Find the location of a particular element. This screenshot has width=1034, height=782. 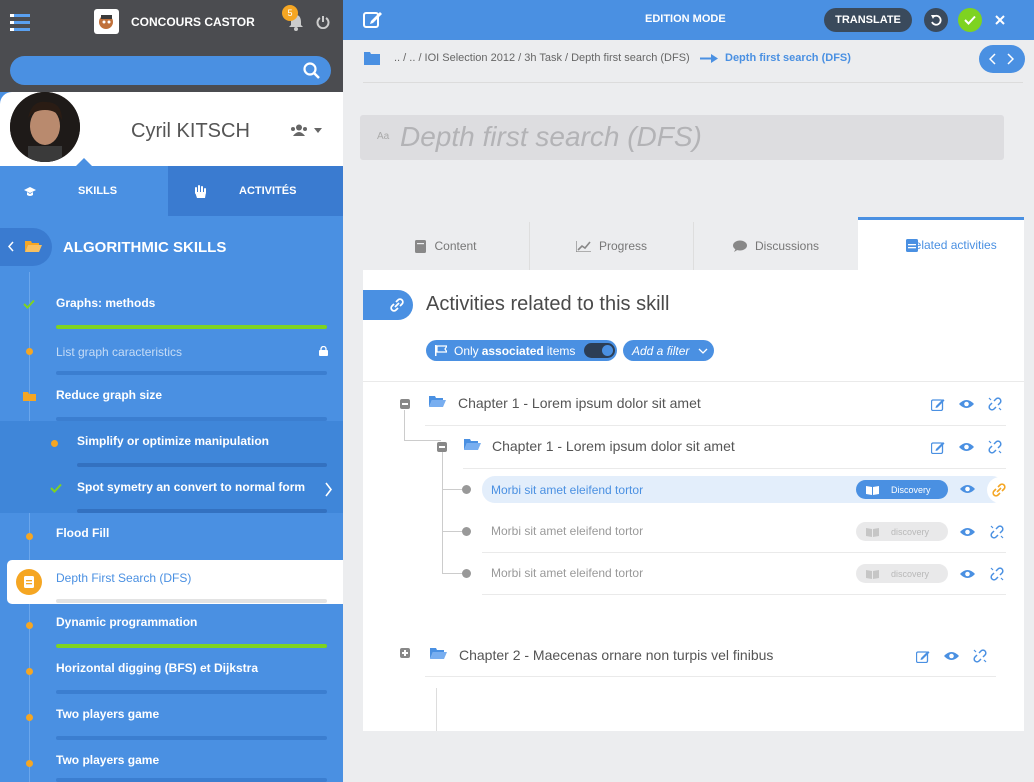

search-icon is located at coordinates (312, 71).